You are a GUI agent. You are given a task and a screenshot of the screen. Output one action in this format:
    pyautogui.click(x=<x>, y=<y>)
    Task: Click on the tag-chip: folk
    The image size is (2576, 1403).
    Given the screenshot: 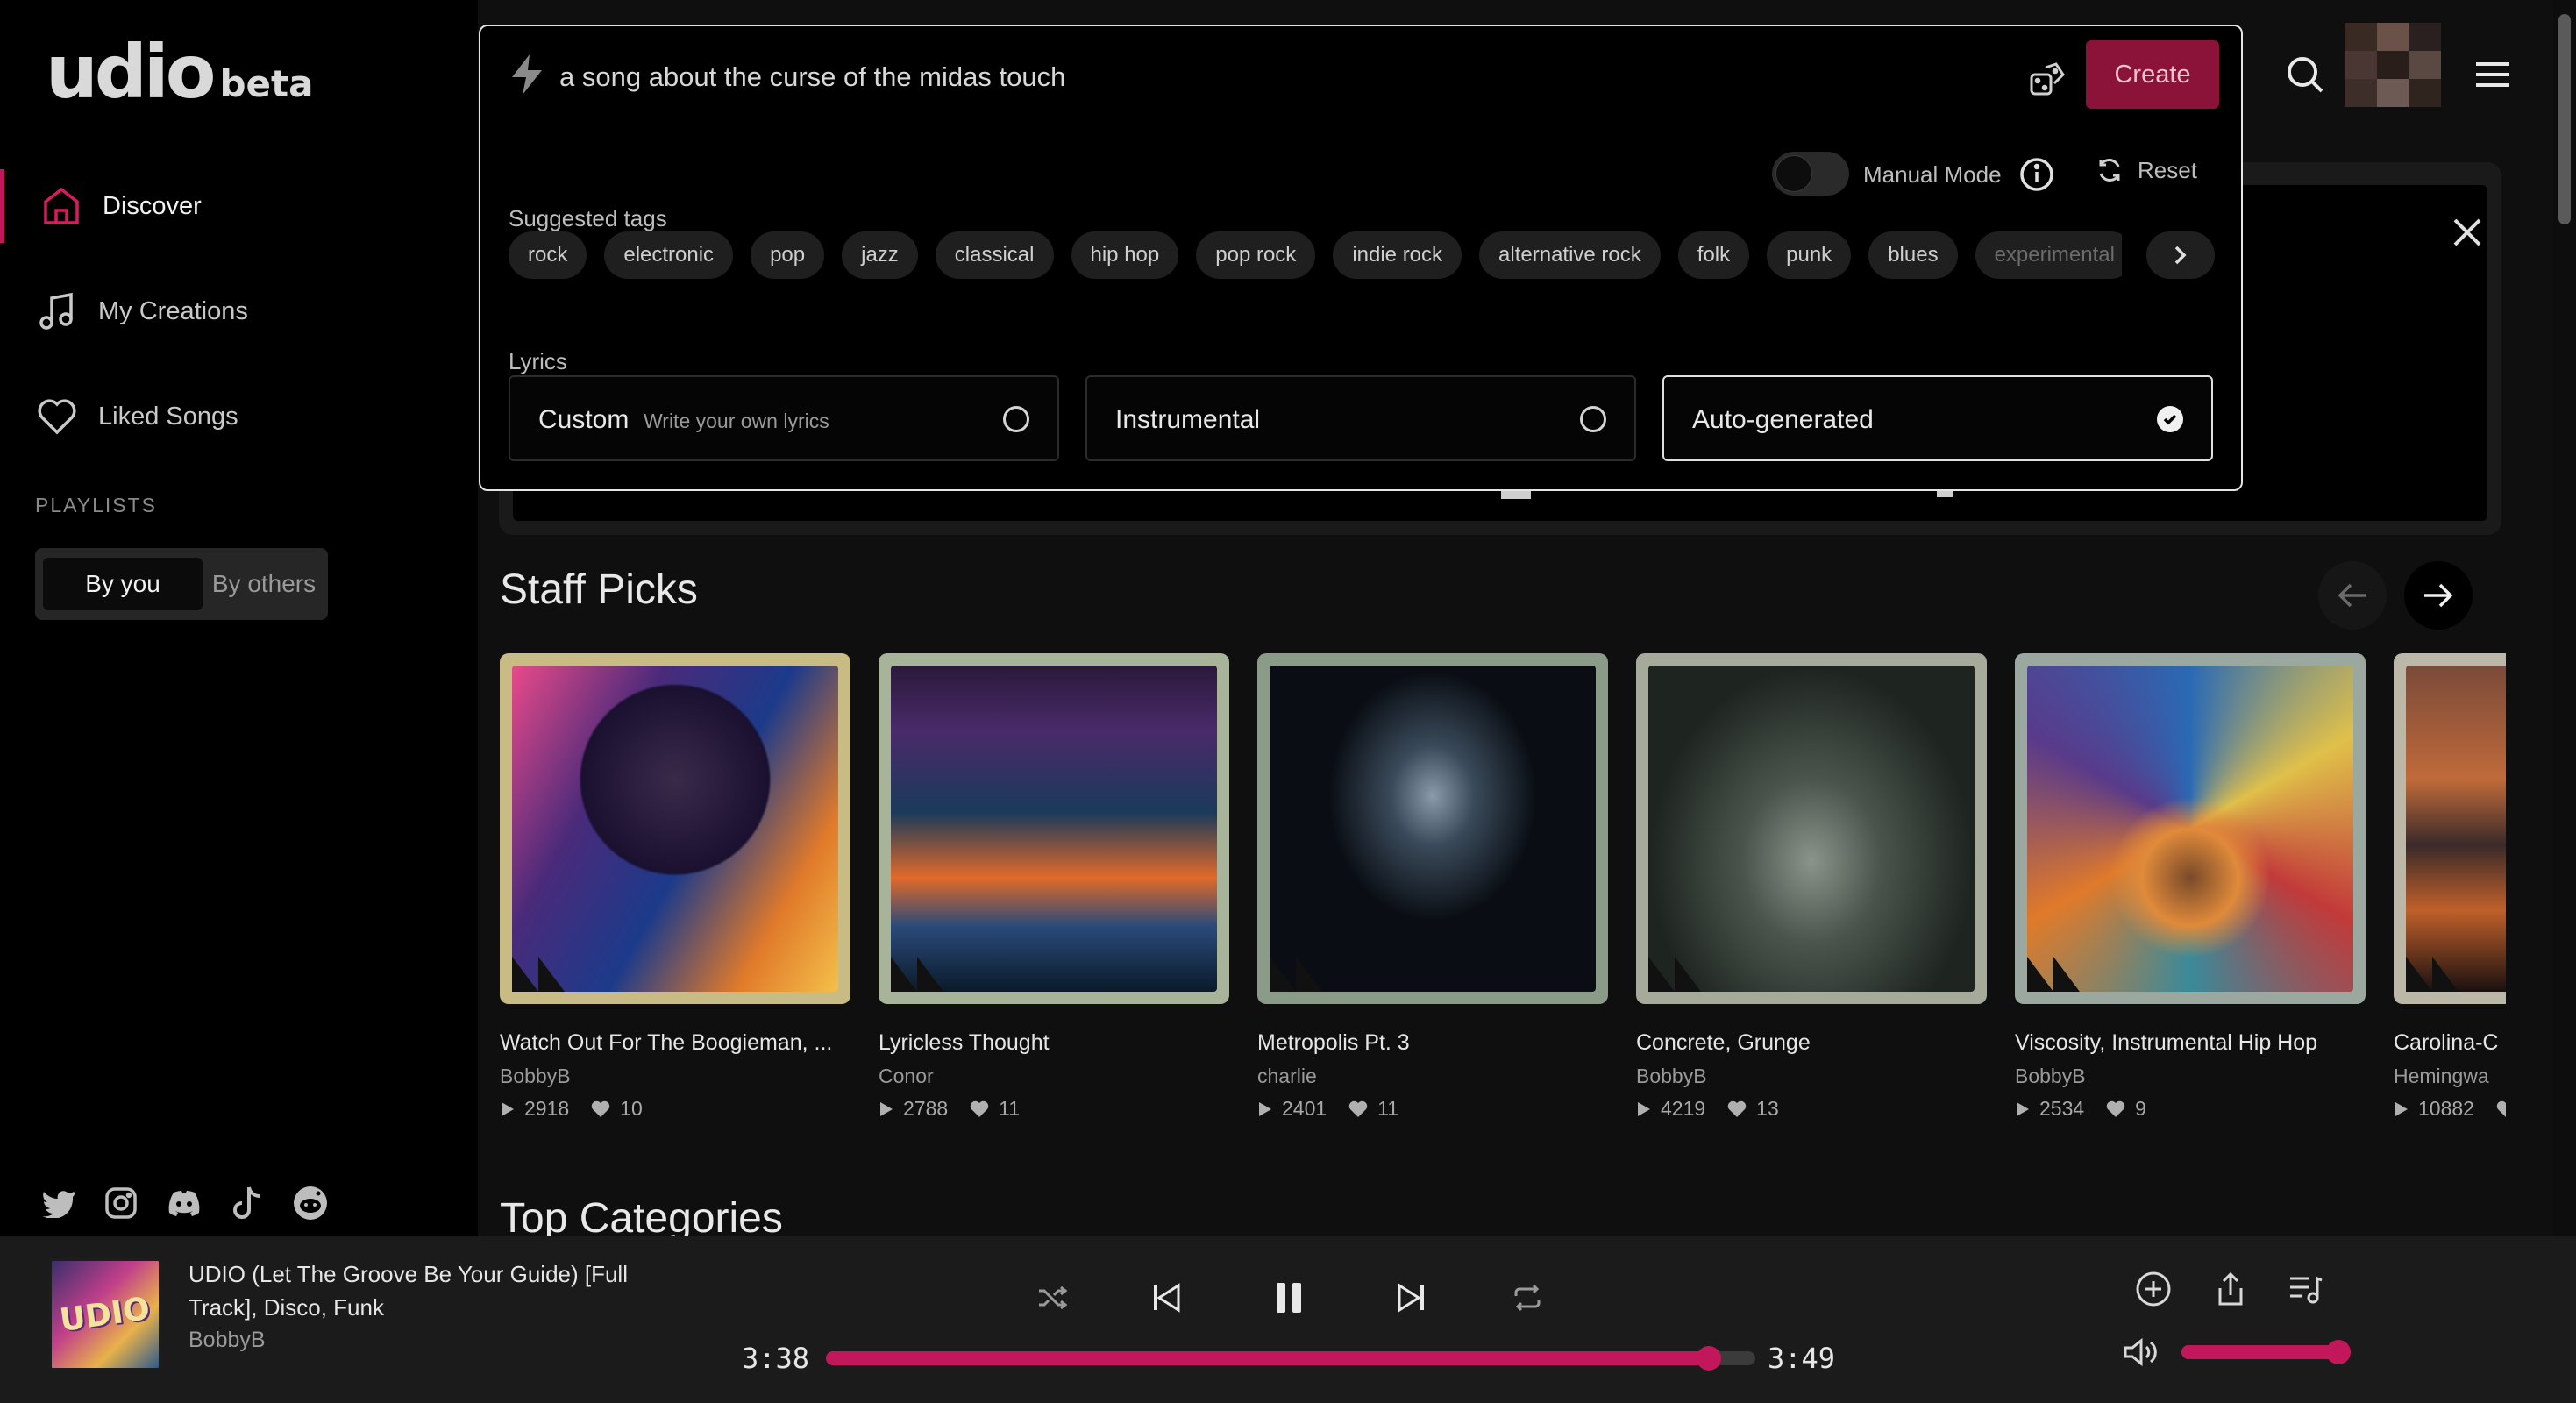 What is the action you would take?
    pyautogui.click(x=1713, y=255)
    